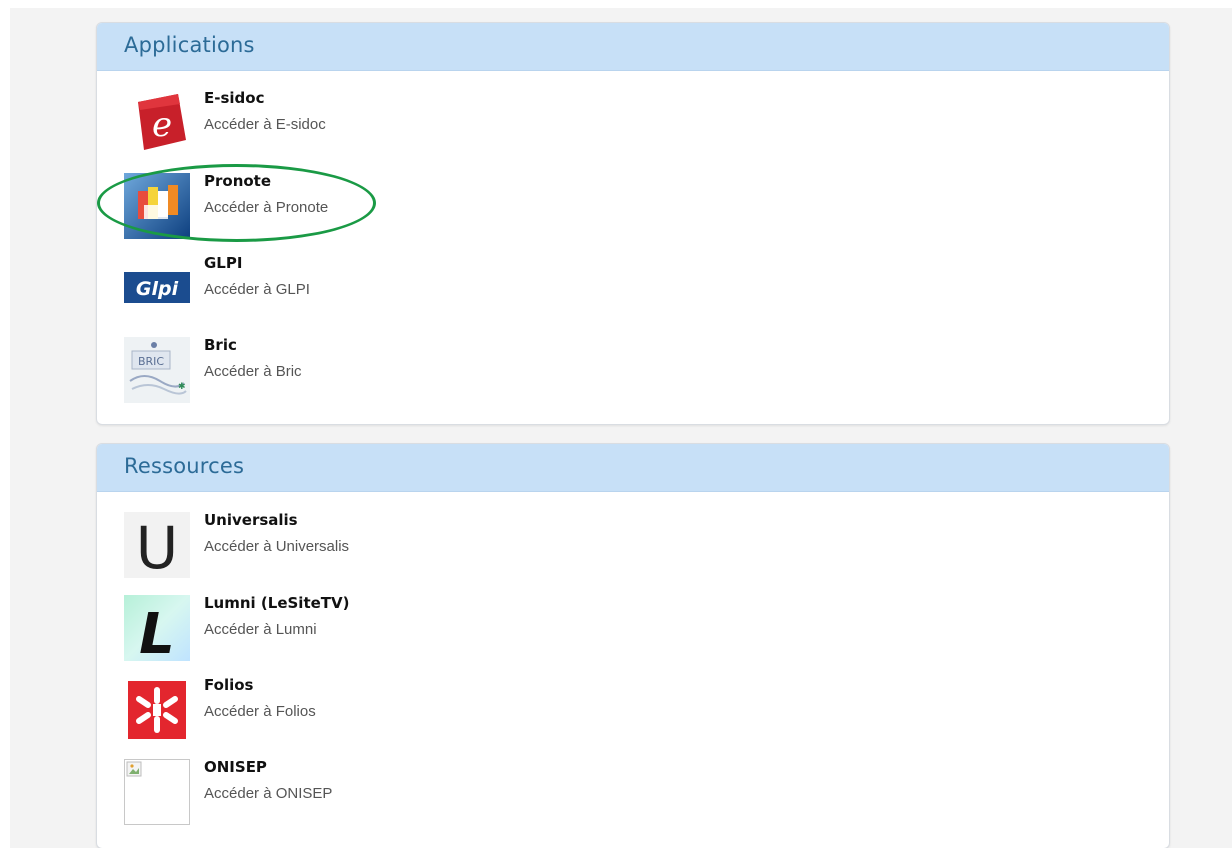 The width and height of the screenshot is (1232, 848). Describe the element at coordinates (235, 767) in the screenshot. I see `item-name: ONISEP` at that location.